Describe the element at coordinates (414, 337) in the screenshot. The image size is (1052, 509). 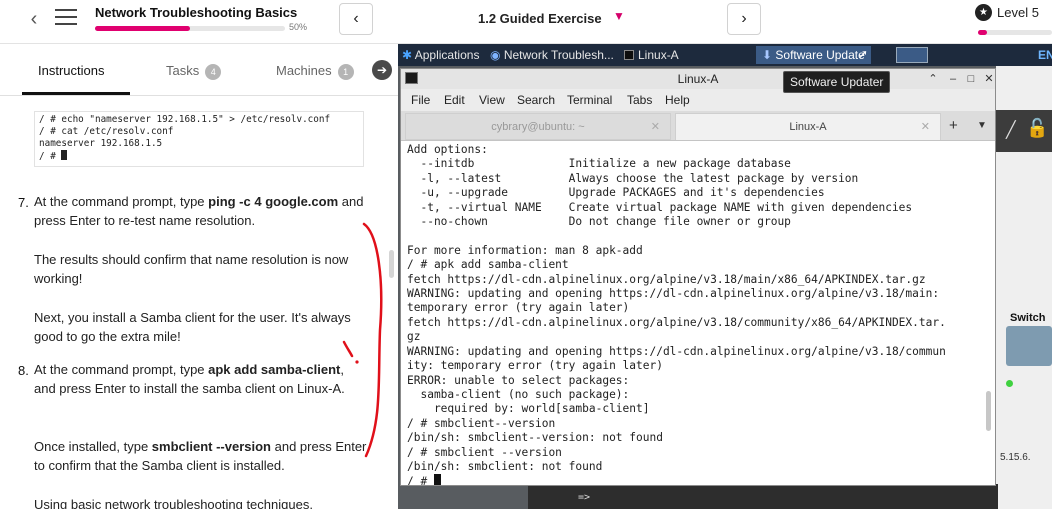
I see `terminal-line: gz` at that location.